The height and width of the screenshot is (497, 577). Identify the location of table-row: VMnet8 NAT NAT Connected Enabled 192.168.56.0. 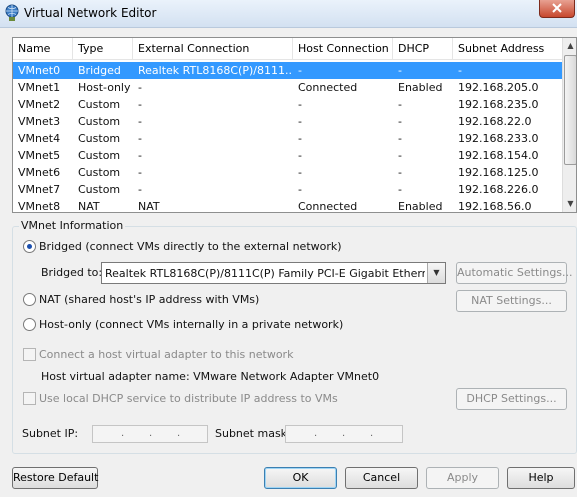
(288, 205).